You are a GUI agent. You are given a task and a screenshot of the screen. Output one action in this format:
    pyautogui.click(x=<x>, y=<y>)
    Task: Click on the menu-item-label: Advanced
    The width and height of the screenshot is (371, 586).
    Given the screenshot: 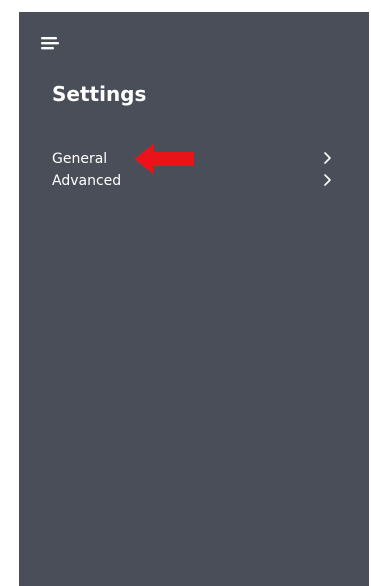 What is the action you would take?
    pyautogui.click(x=87, y=181)
    